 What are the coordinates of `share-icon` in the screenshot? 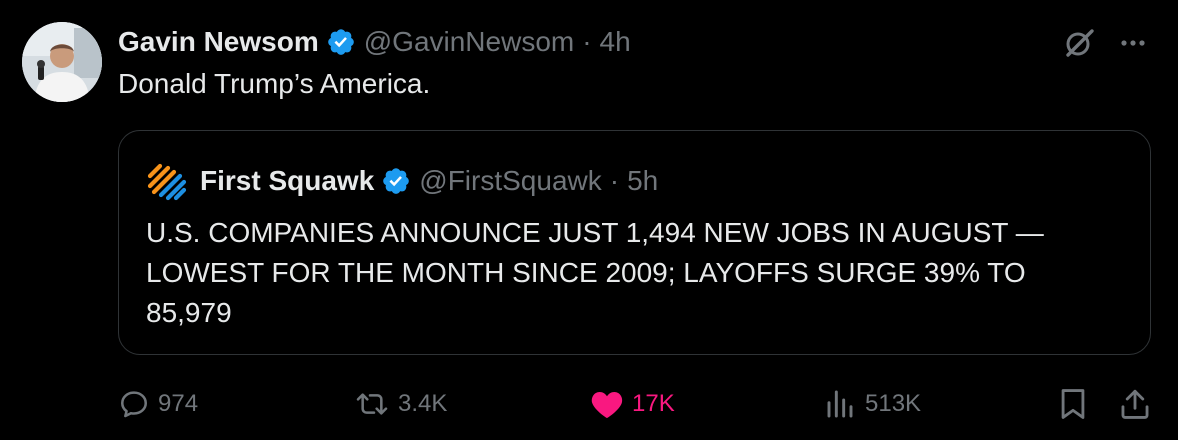 It's located at (1135, 404).